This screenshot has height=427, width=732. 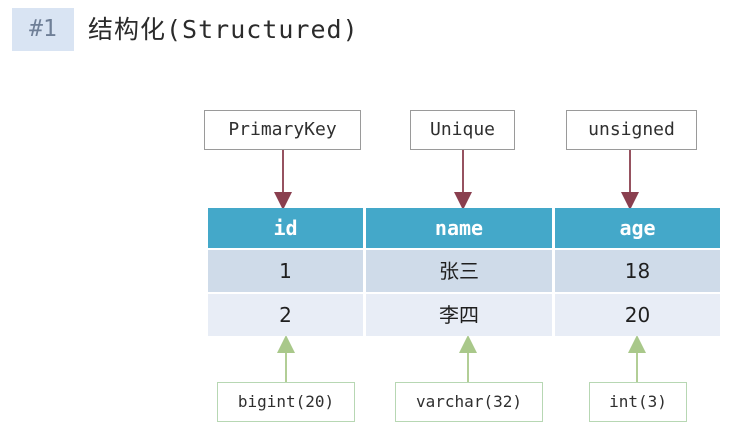 I want to click on column-header-id: id, so click(x=285, y=228).